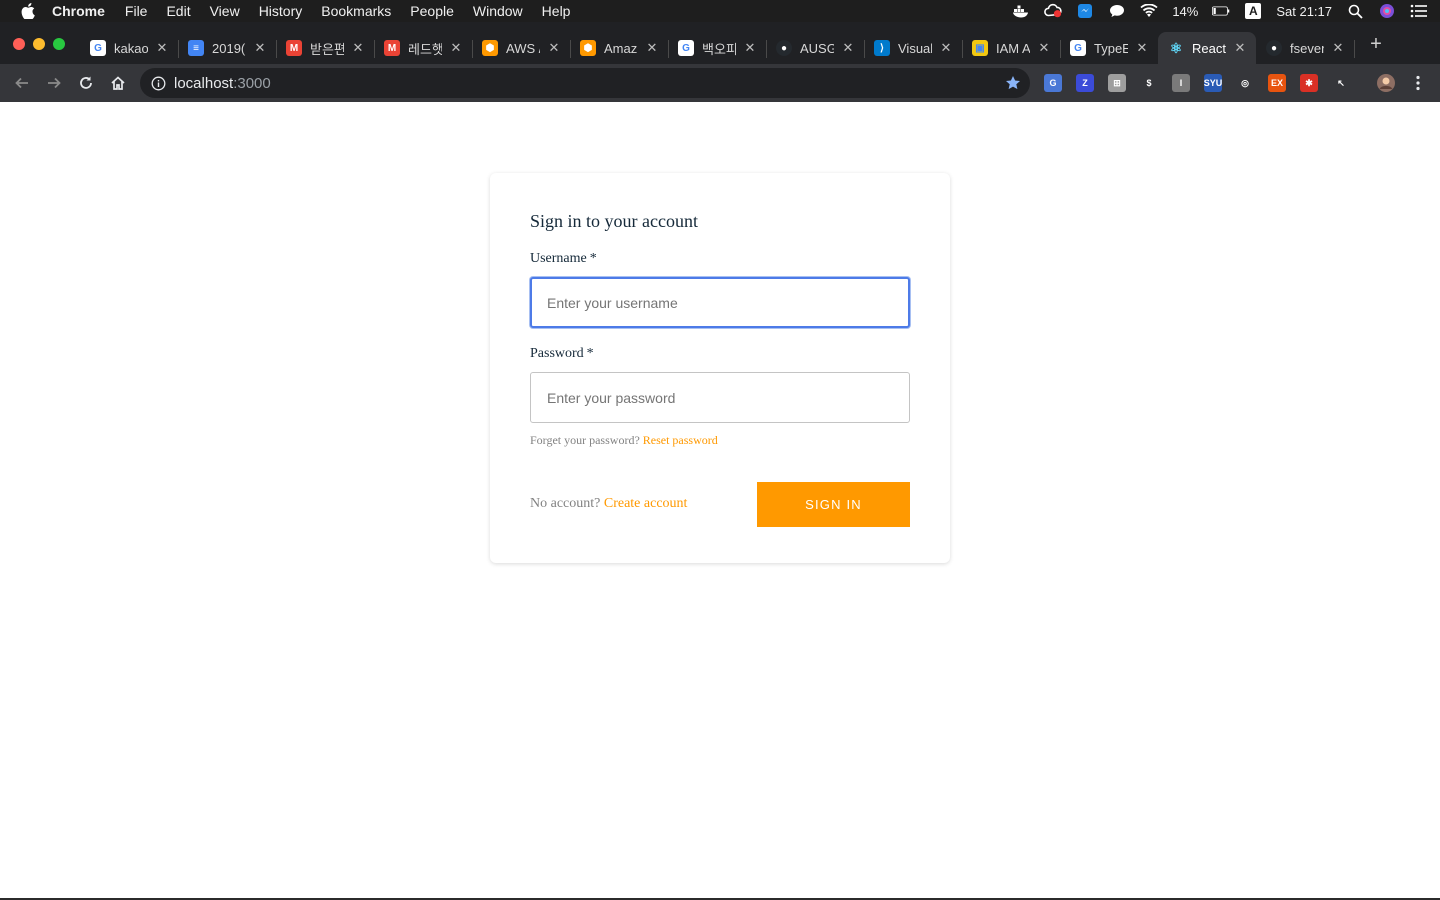 The height and width of the screenshot is (900, 1440). I want to click on battery-icon, so click(1221, 11).